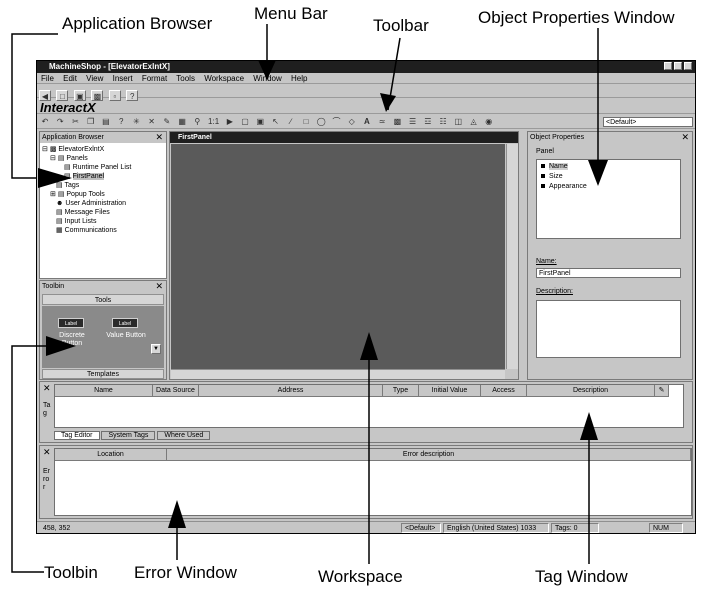  Describe the element at coordinates (70, 78) in the screenshot. I see `menu-edit: Edit` at that location.